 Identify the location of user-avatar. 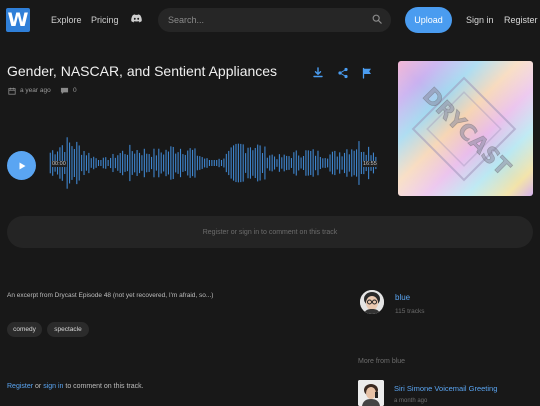
(372, 302).